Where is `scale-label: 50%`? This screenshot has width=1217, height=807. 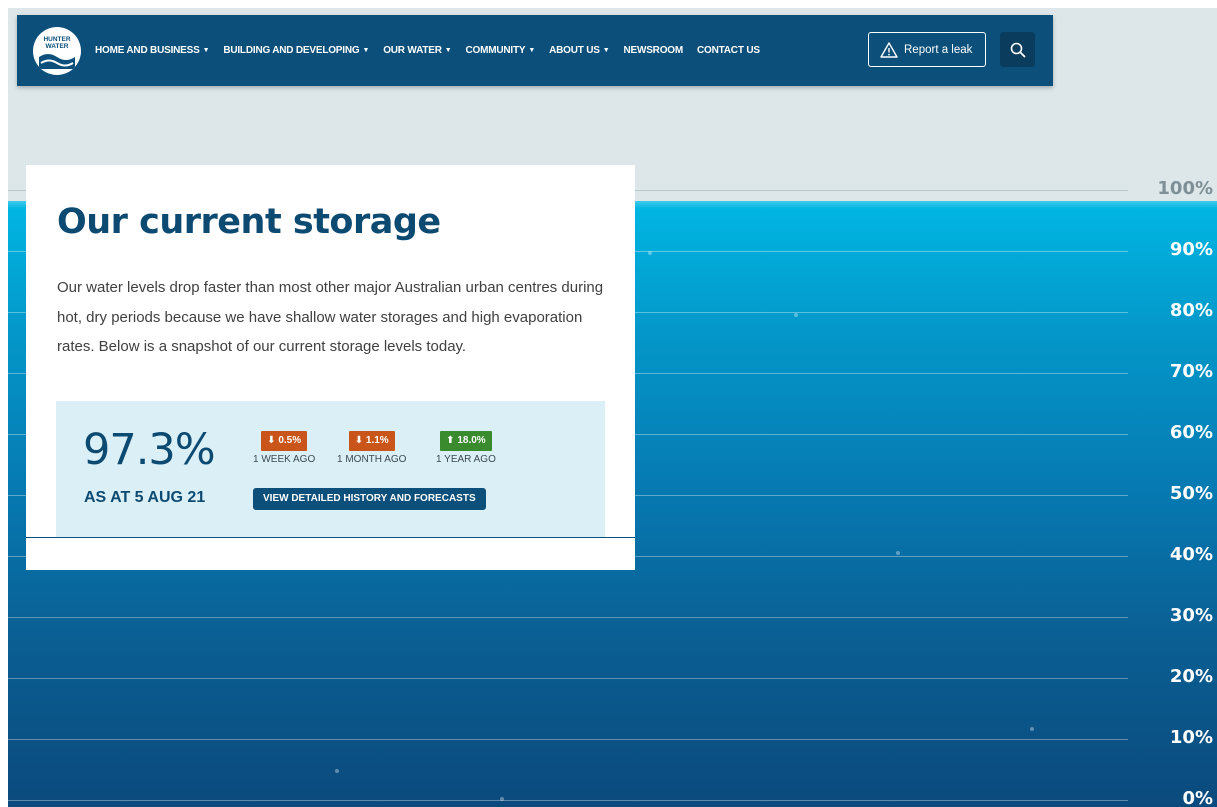 scale-label: 50% is located at coordinates (1191, 493).